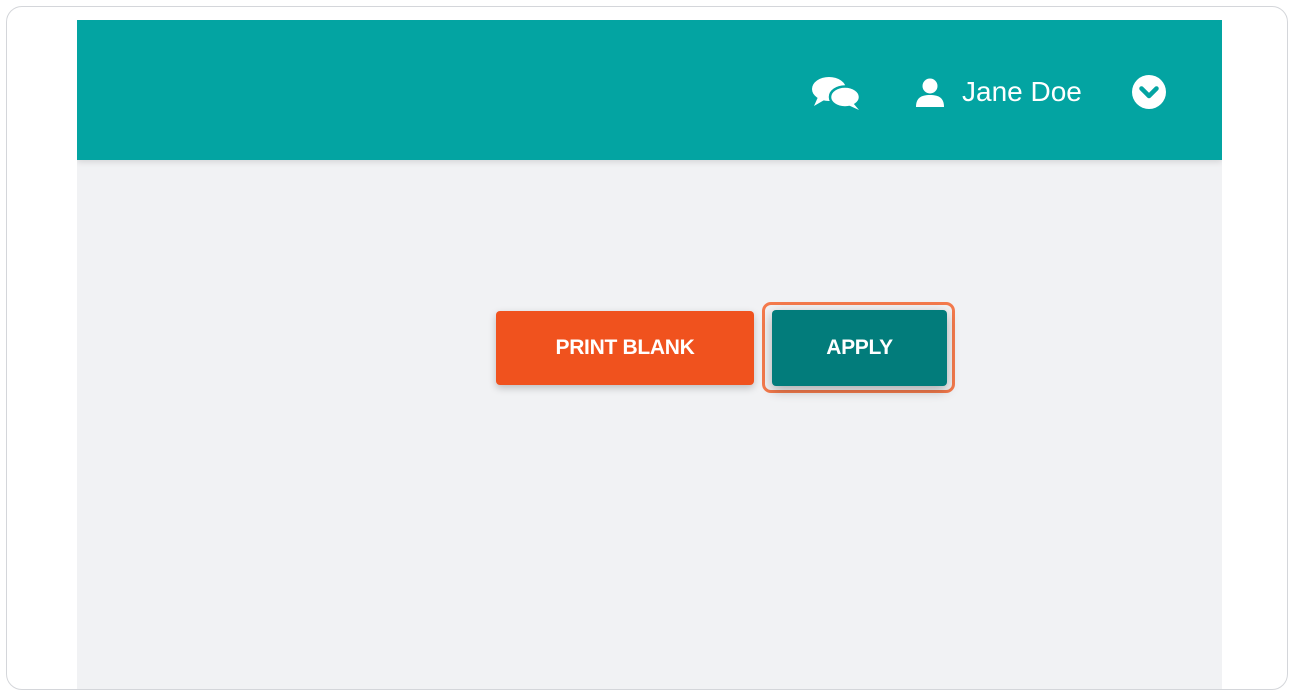  What do you see at coordinates (837, 93) in the screenshot?
I see `chat-bubbles-icon` at bounding box center [837, 93].